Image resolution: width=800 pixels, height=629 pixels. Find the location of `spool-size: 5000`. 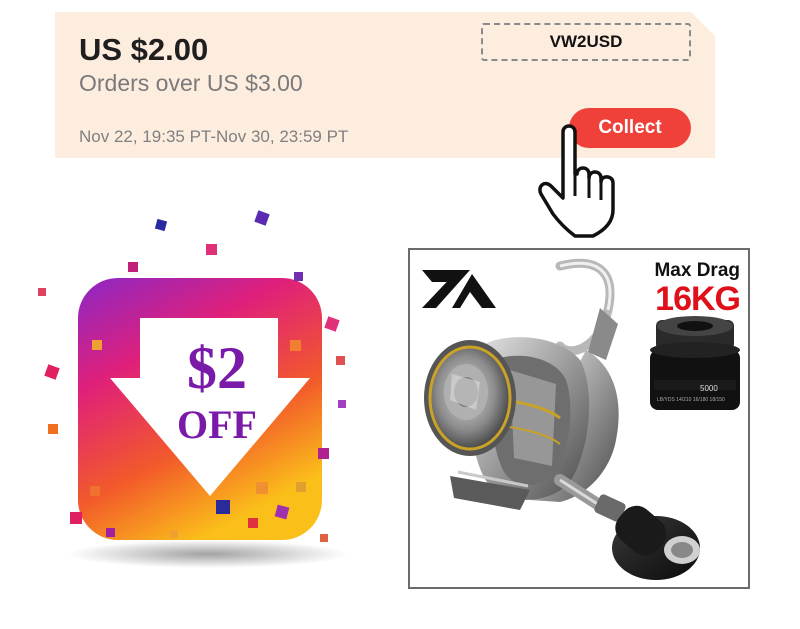

spool-size: 5000 is located at coordinates (709, 388).